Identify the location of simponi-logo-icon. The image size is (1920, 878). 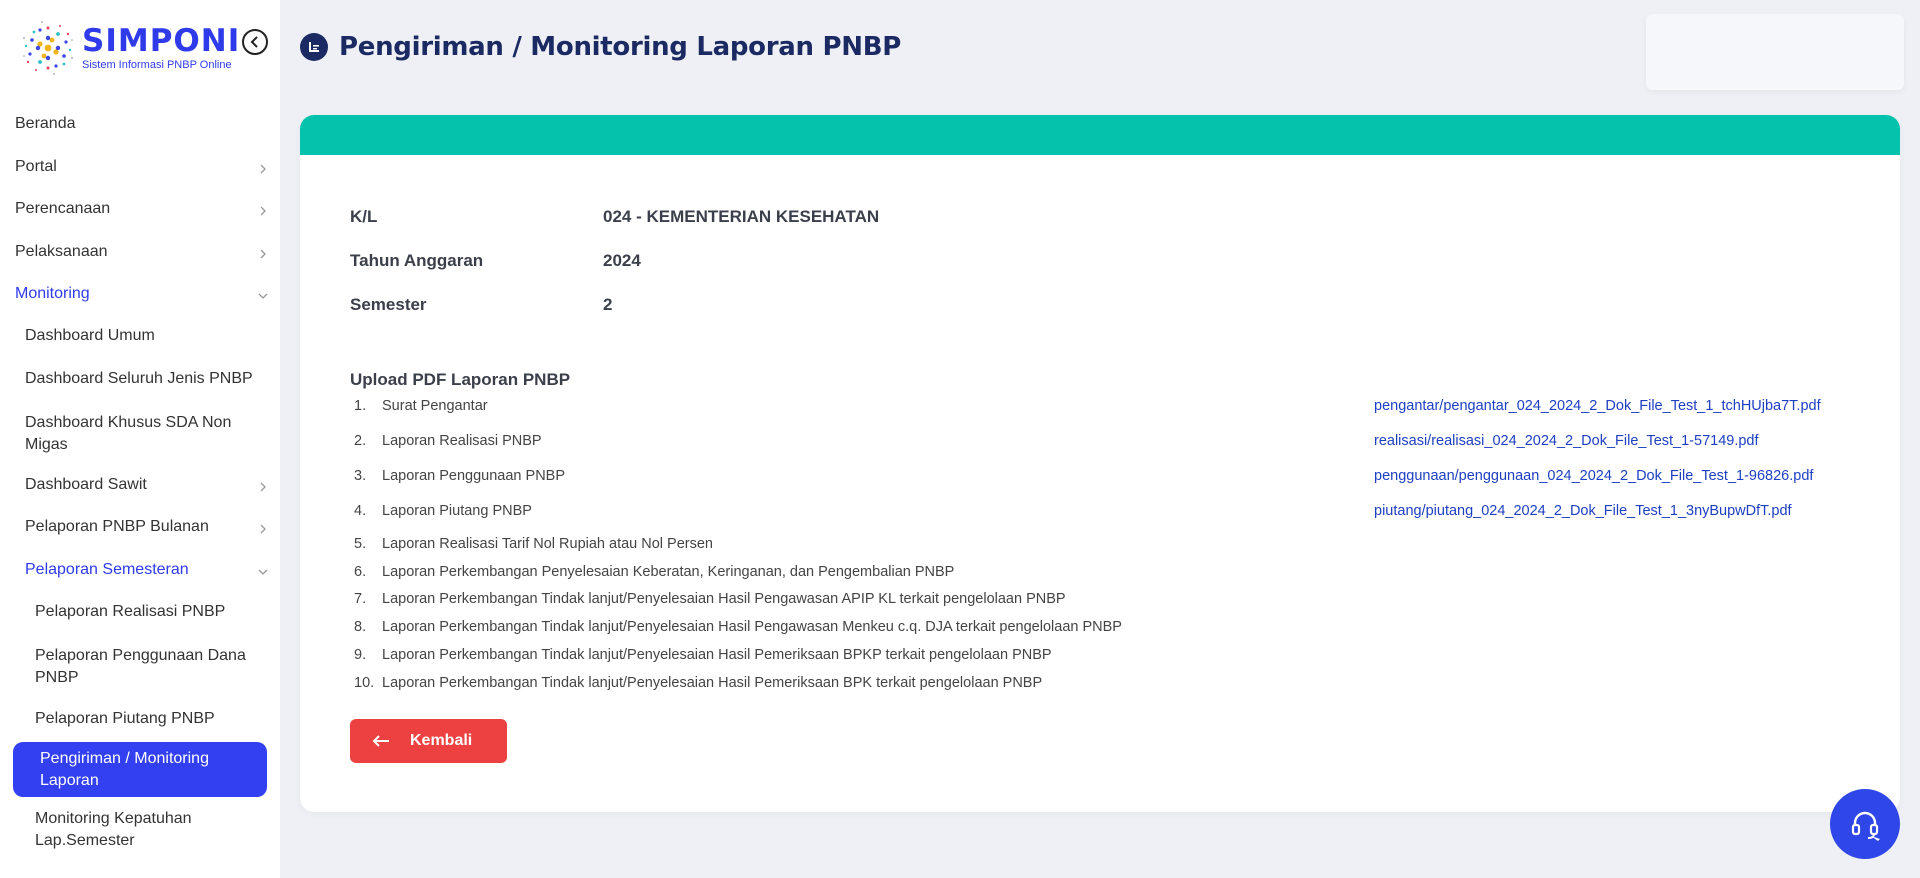
(48, 48).